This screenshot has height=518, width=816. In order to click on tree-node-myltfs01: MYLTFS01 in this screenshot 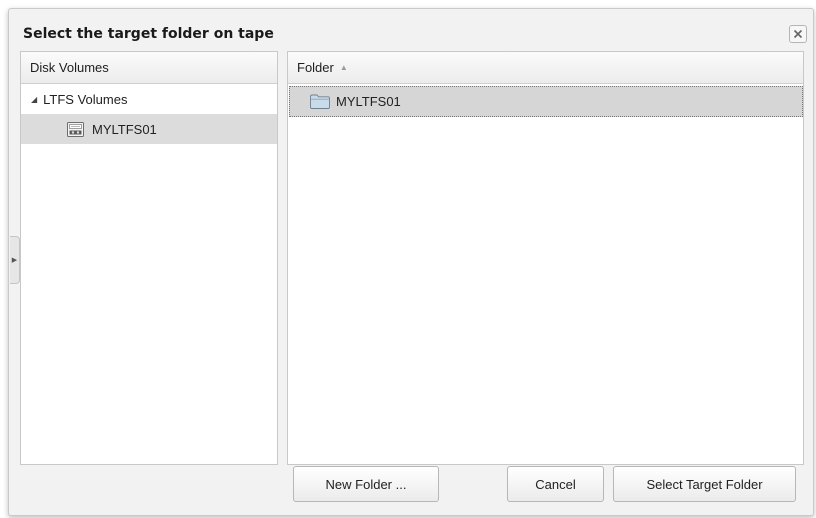, I will do `click(149, 129)`.